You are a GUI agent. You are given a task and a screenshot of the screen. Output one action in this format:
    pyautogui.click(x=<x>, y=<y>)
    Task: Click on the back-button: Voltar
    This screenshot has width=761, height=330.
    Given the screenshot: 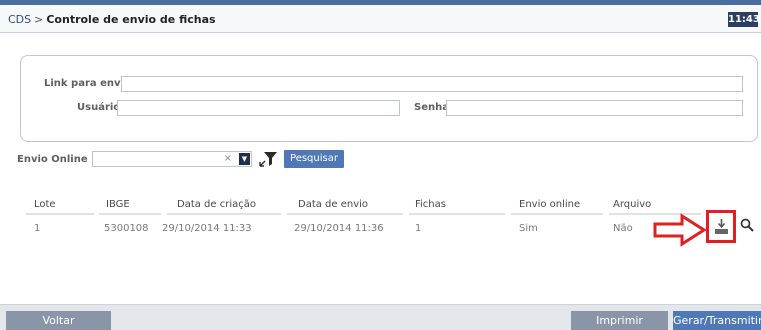 What is the action you would take?
    pyautogui.click(x=58, y=320)
    